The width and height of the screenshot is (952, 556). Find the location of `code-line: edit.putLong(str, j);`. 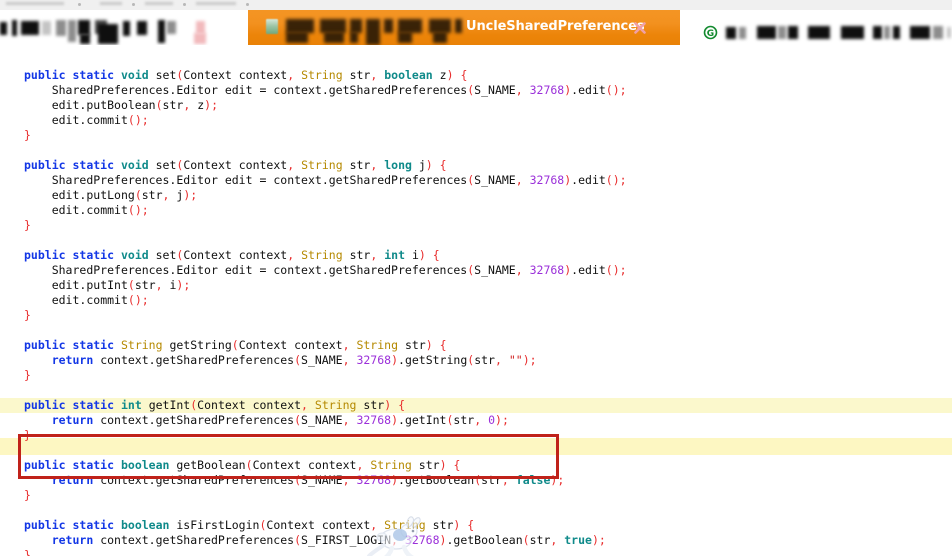

code-line: edit.putLong(str, j); is located at coordinates (476, 195).